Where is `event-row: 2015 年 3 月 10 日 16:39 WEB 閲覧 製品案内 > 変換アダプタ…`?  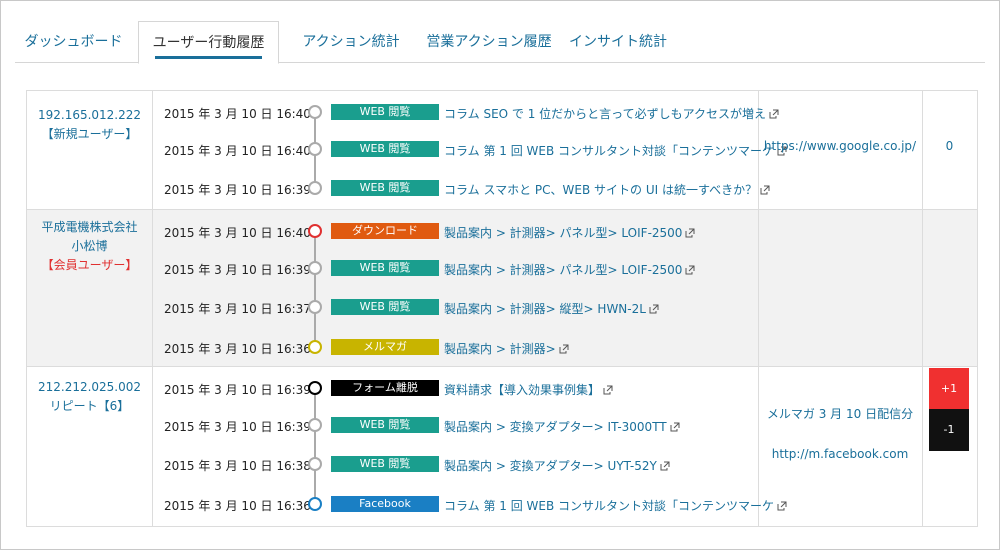 event-row: 2015 年 3 月 10 日 16:39 WEB 閲覧 製品案内 > 変換アダプタ… is located at coordinates (502, 426).